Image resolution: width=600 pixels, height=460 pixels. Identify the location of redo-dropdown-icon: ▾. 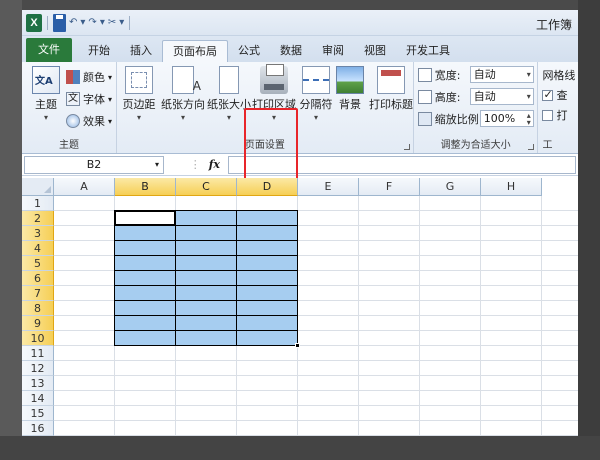
(102, 23).